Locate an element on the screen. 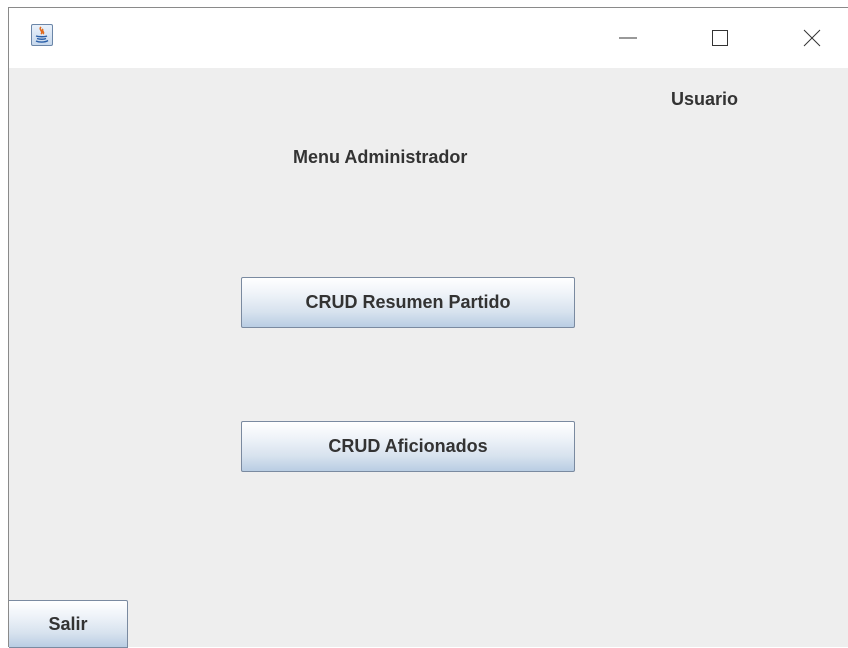 The width and height of the screenshot is (848, 648). minimize-icon is located at coordinates (628, 38).